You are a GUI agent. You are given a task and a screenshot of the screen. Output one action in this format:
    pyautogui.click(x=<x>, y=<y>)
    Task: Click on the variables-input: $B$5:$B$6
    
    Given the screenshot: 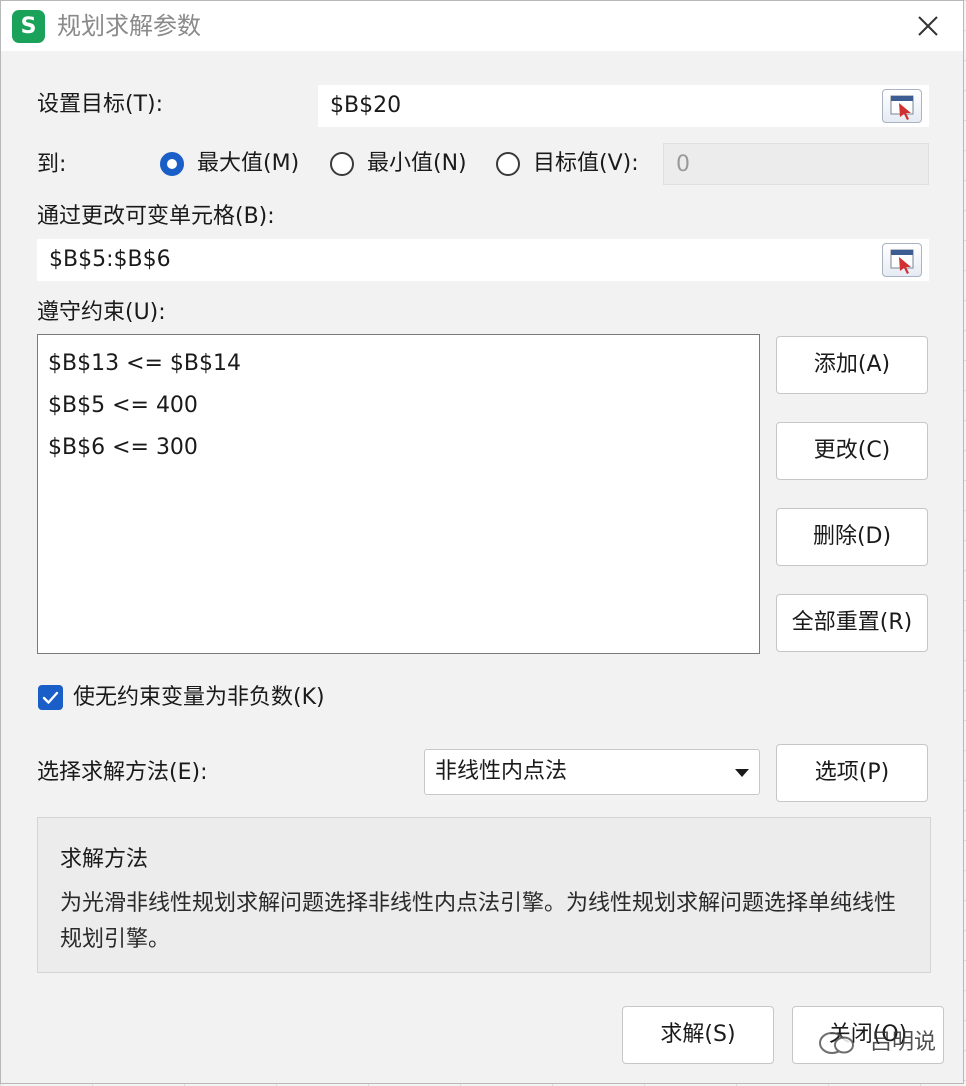 What is the action you would take?
    pyautogui.click(x=483, y=260)
    